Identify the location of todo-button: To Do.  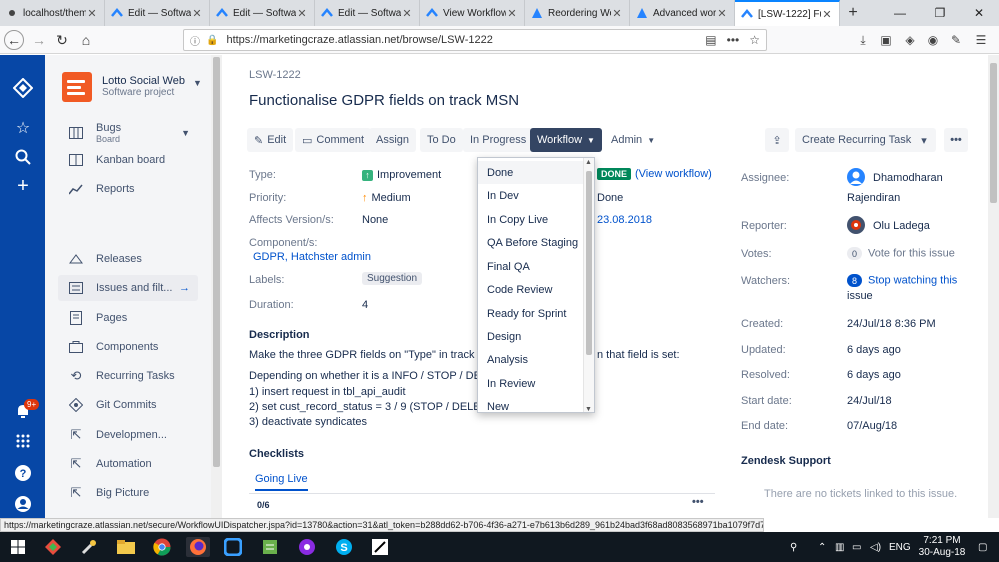
(441, 140).